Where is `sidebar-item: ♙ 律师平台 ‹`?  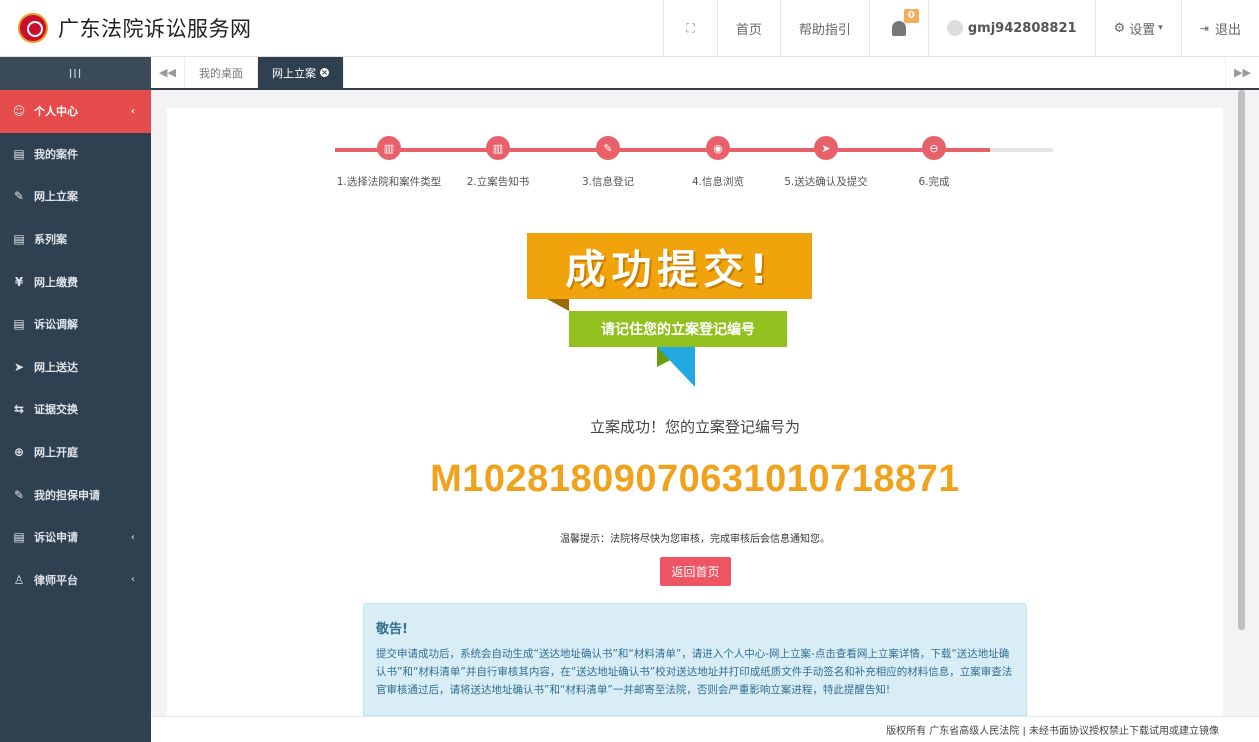
sidebar-item: ♙ 律师平台 ‹ is located at coordinates (75, 580).